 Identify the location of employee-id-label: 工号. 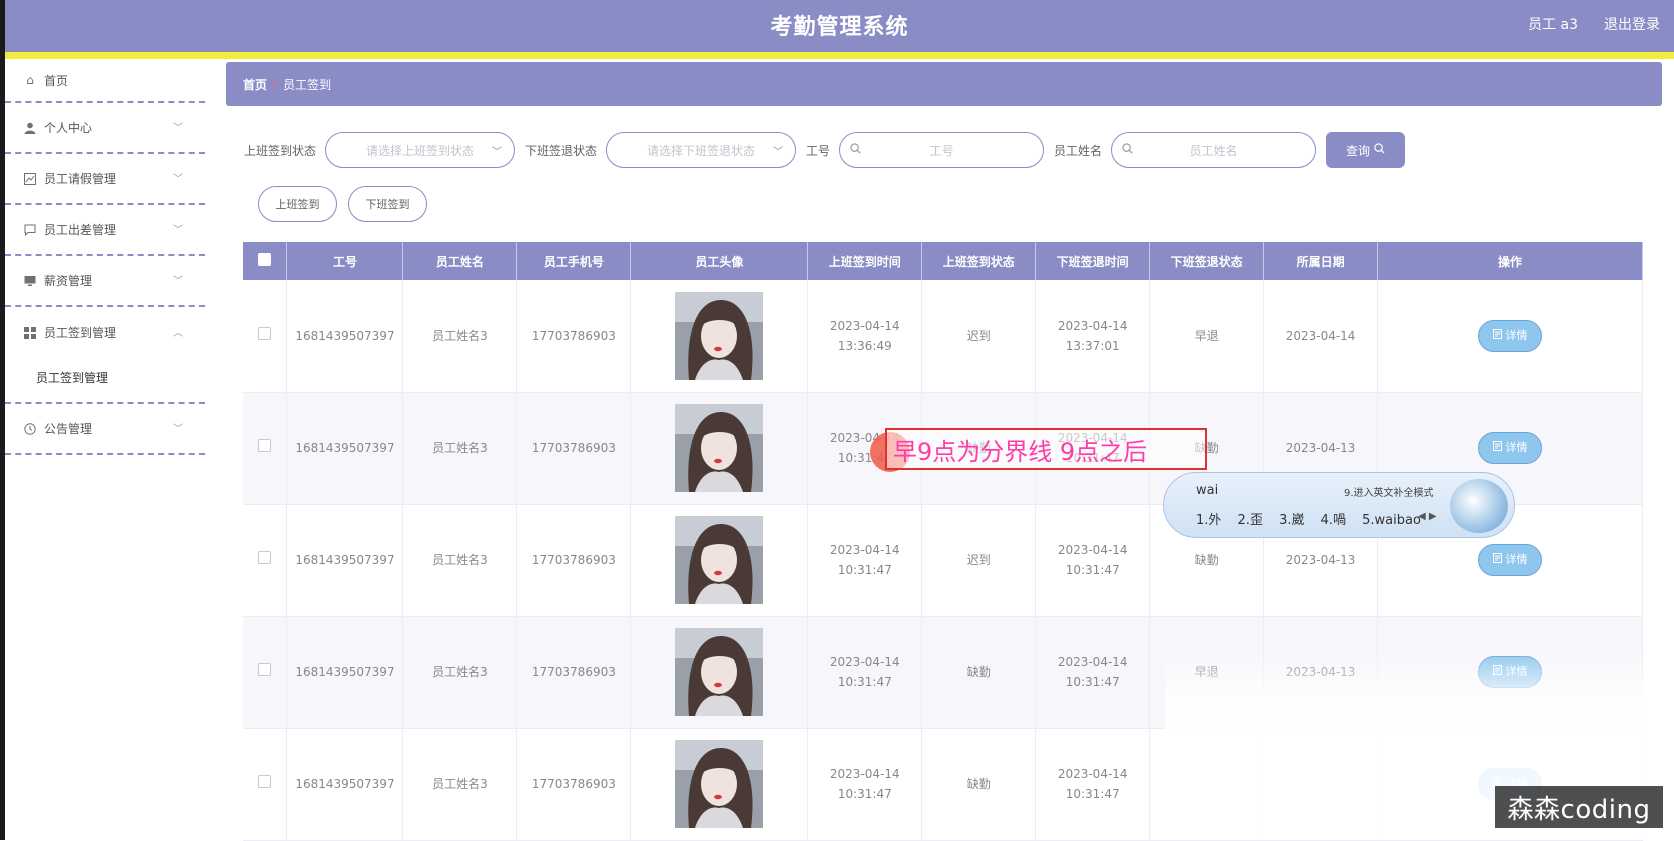
(818, 150).